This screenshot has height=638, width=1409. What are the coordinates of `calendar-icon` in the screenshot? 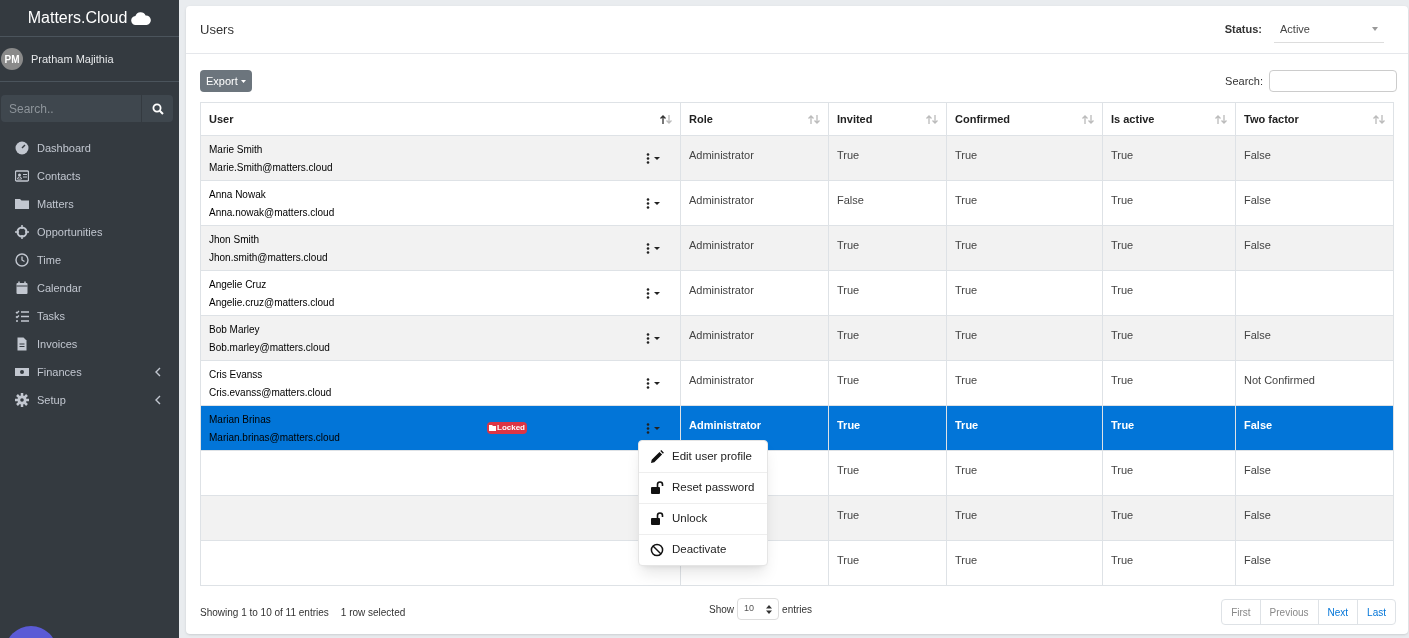 It's located at (22, 288).